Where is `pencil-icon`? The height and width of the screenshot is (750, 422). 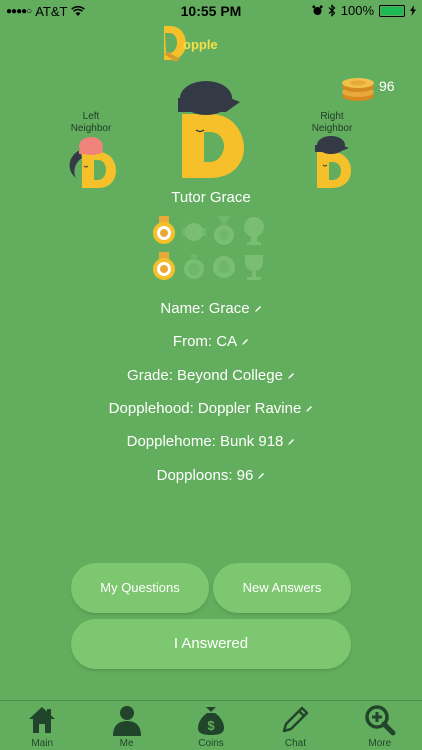
pencil-icon is located at coordinates (296, 719).